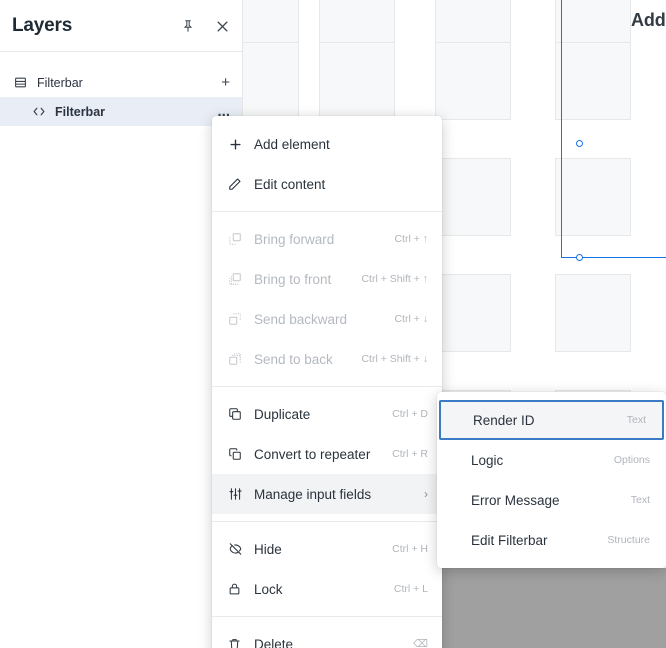 The height and width of the screenshot is (648, 666). What do you see at coordinates (238, 494) in the screenshot?
I see `sliders-icon` at bounding box center [238, 494].